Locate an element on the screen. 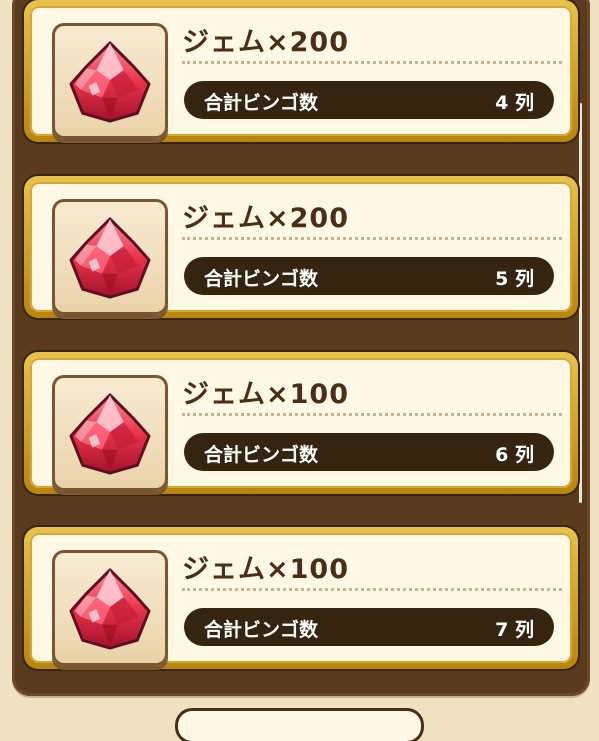  bingo-count-bar: 合計ビンゴ数 6 列 is located at coordinates (369, 452).